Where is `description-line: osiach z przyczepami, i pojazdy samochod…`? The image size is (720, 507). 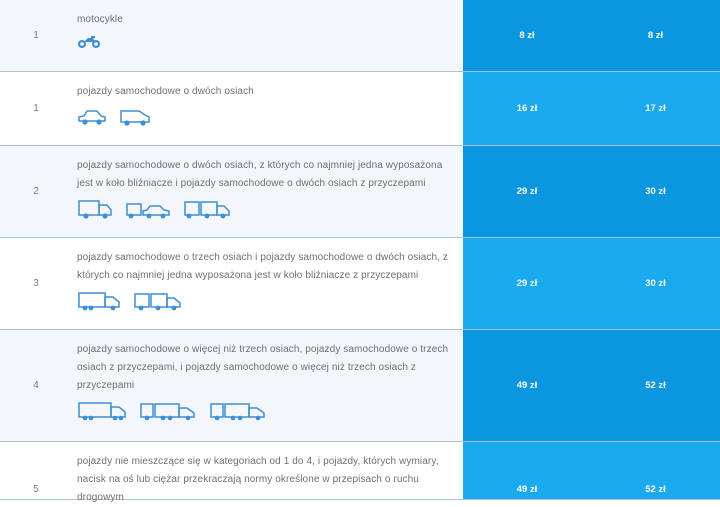
description-line: osiach z przyczepami, i pojazdy samochod… is located at coordinates (247, 367).